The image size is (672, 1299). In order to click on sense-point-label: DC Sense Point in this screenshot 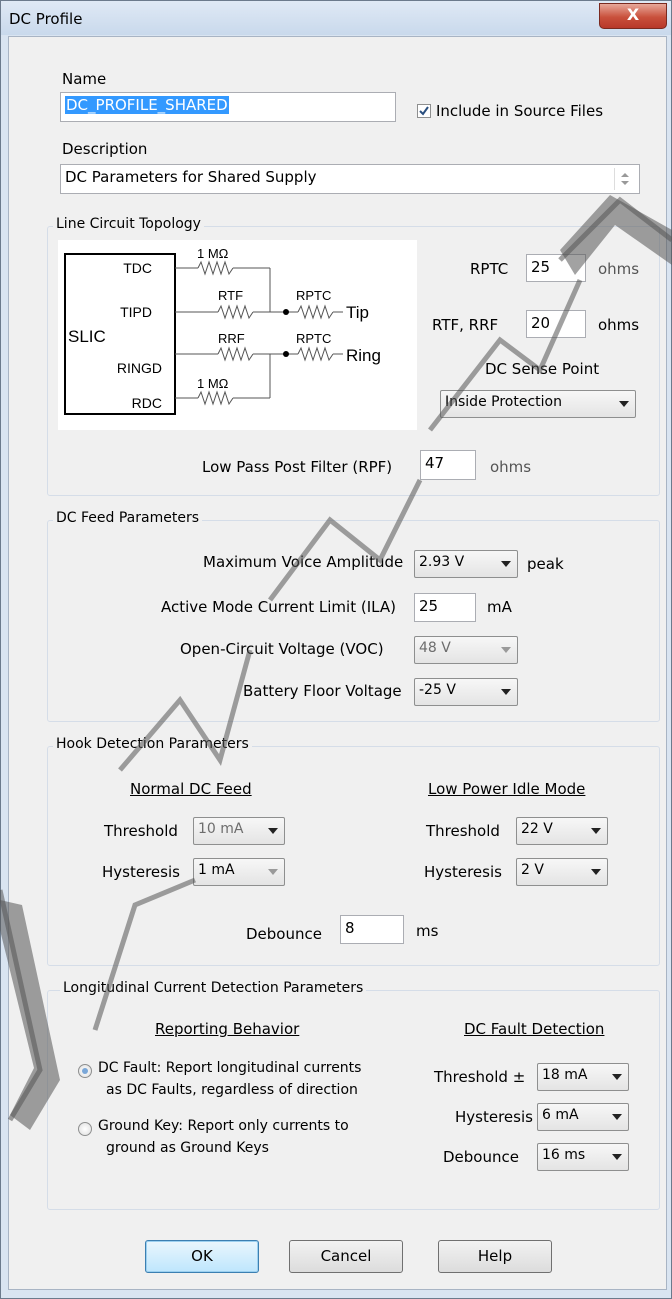, I will do `click(542, 369)`.